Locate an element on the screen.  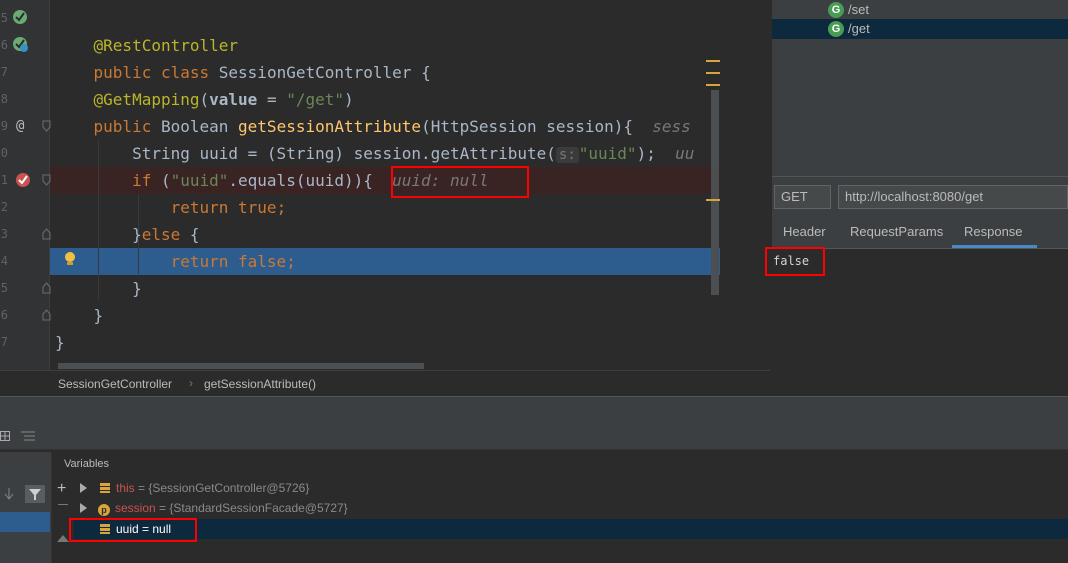
code-attribute: value is located at coordinates (233, 99).